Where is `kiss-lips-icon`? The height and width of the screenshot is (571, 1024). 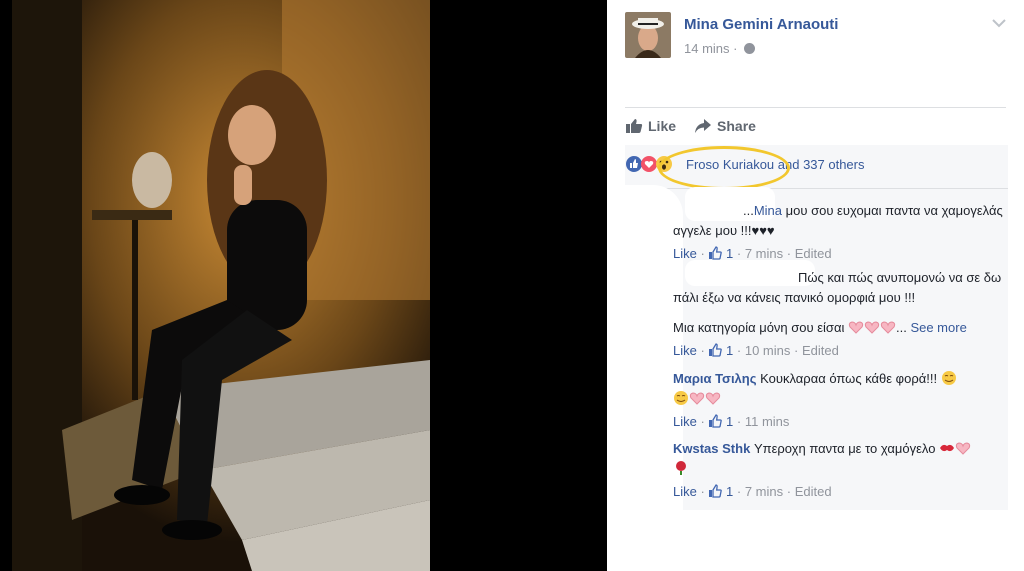 kiss-lips-icon is located at coordinates (947, 448).